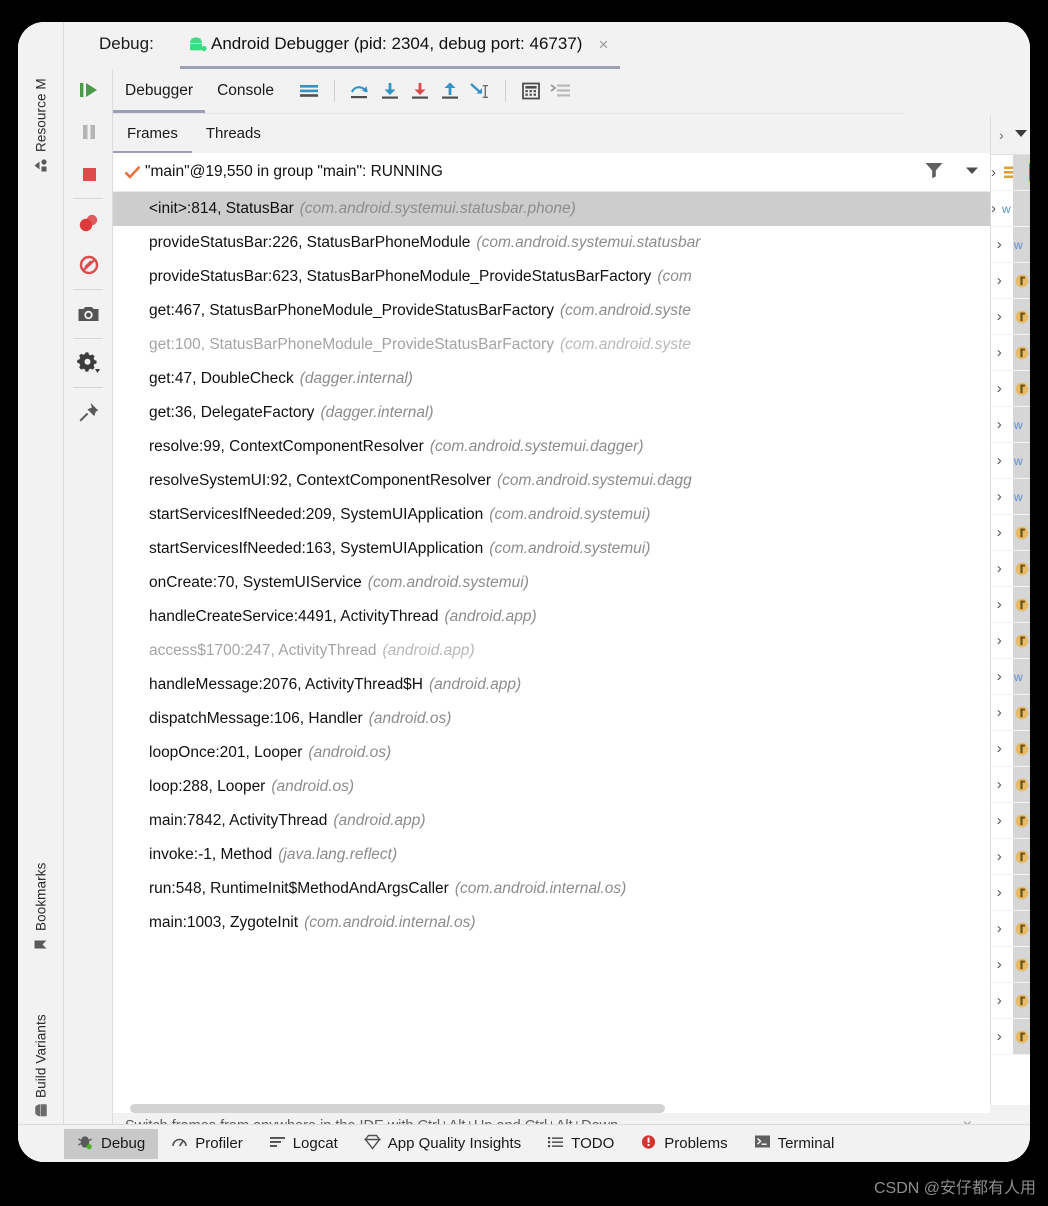 This screenshot has height=1206, width=1048. I want to click on stop-button, so click(88, 174).